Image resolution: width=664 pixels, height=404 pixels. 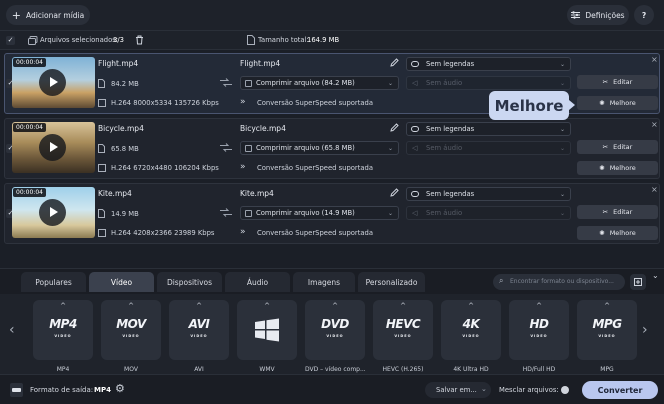 What do you see at coordinates (403, 369) in the screenshot?
I see `format-label: HEVC (H.265)` at bounding box center [403, 369].